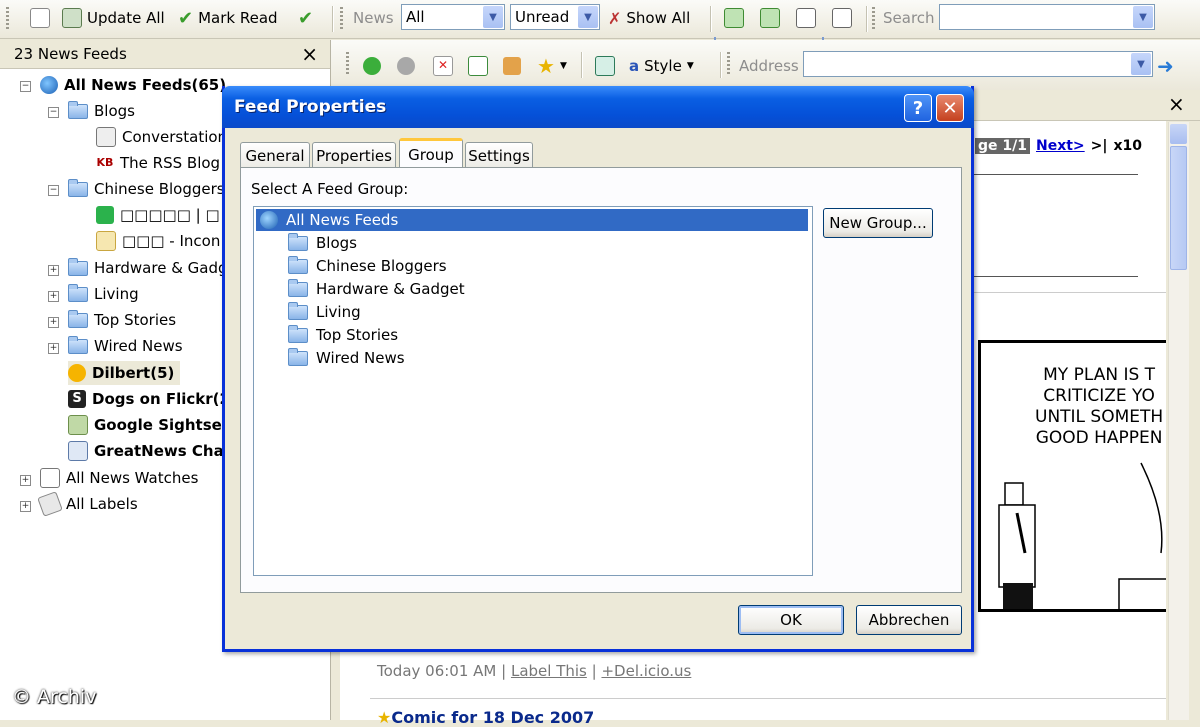  I want to click on news-filter-select: All ▼, so click(453, 17).